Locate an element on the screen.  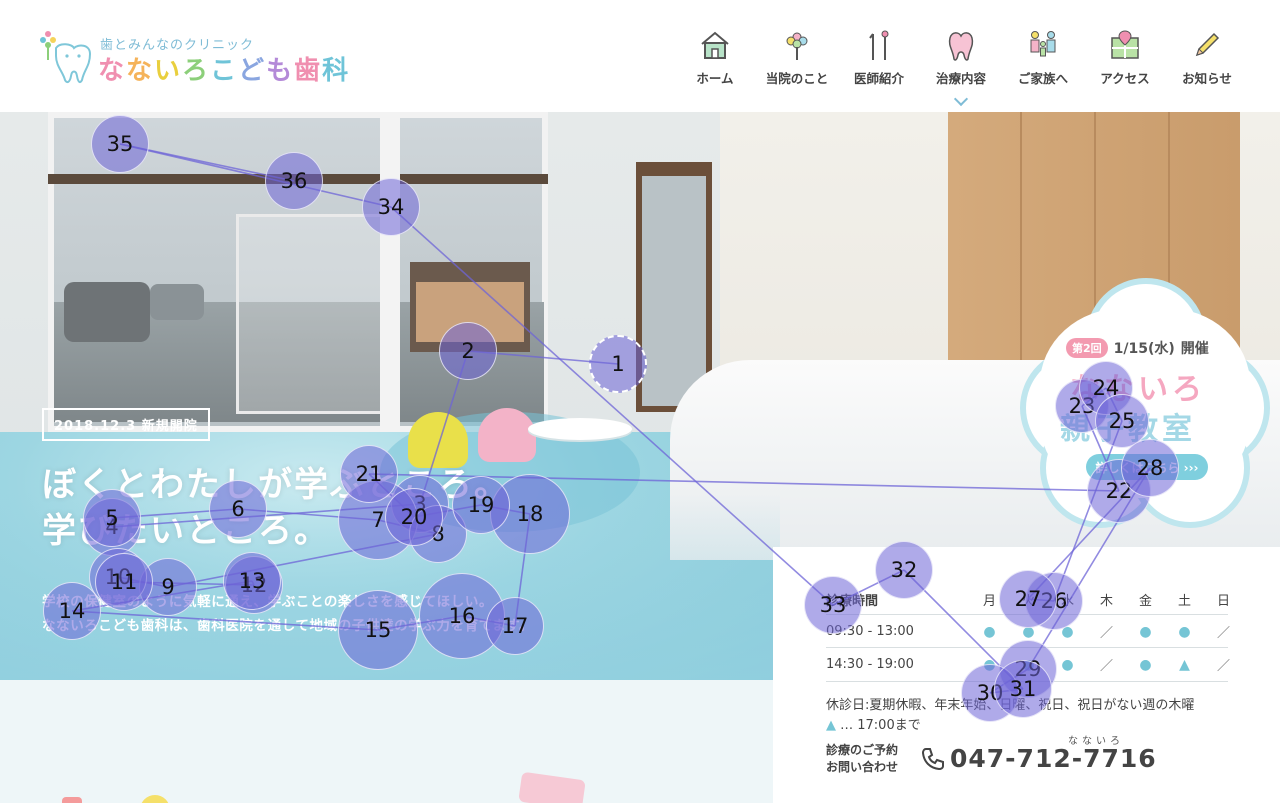
event-title-line-1: なないろ is located at coordinates (1138, 389).